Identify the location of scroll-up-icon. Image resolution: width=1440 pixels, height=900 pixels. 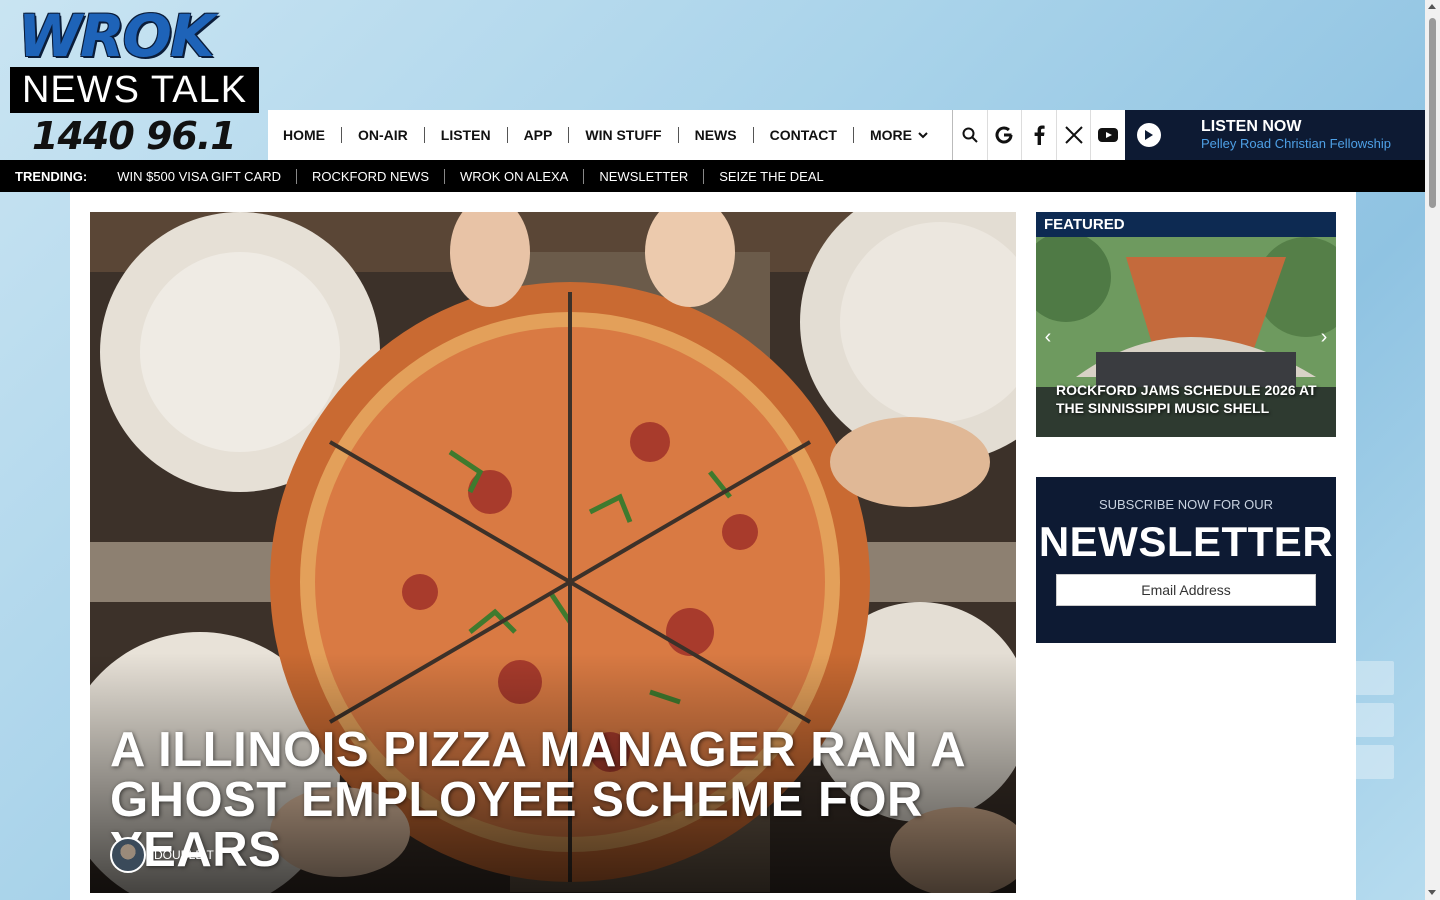
(1432, 6).